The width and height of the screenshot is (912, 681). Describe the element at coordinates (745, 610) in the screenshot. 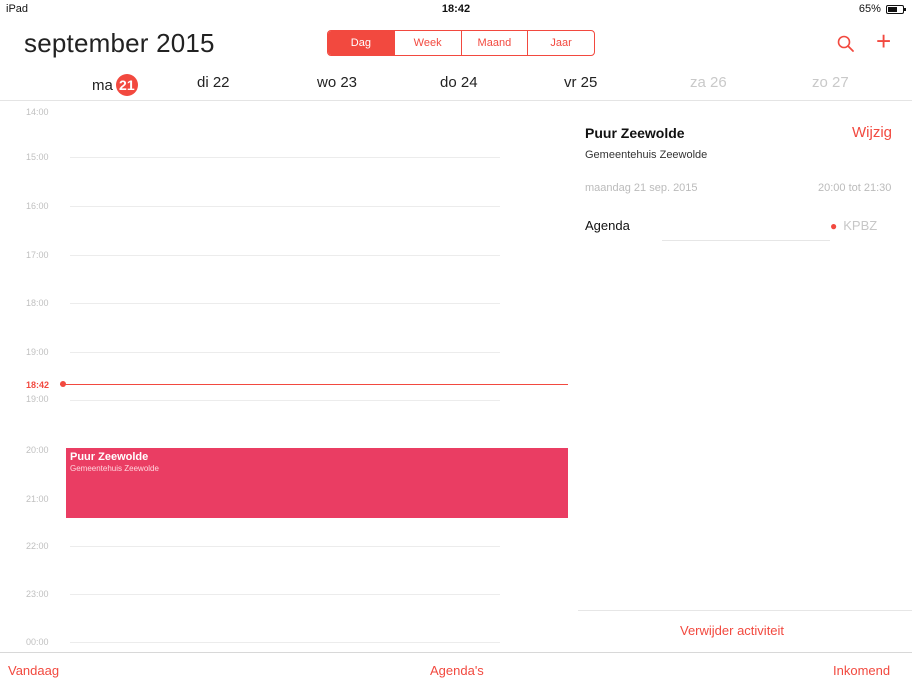

I see `delete-divider` at that location.